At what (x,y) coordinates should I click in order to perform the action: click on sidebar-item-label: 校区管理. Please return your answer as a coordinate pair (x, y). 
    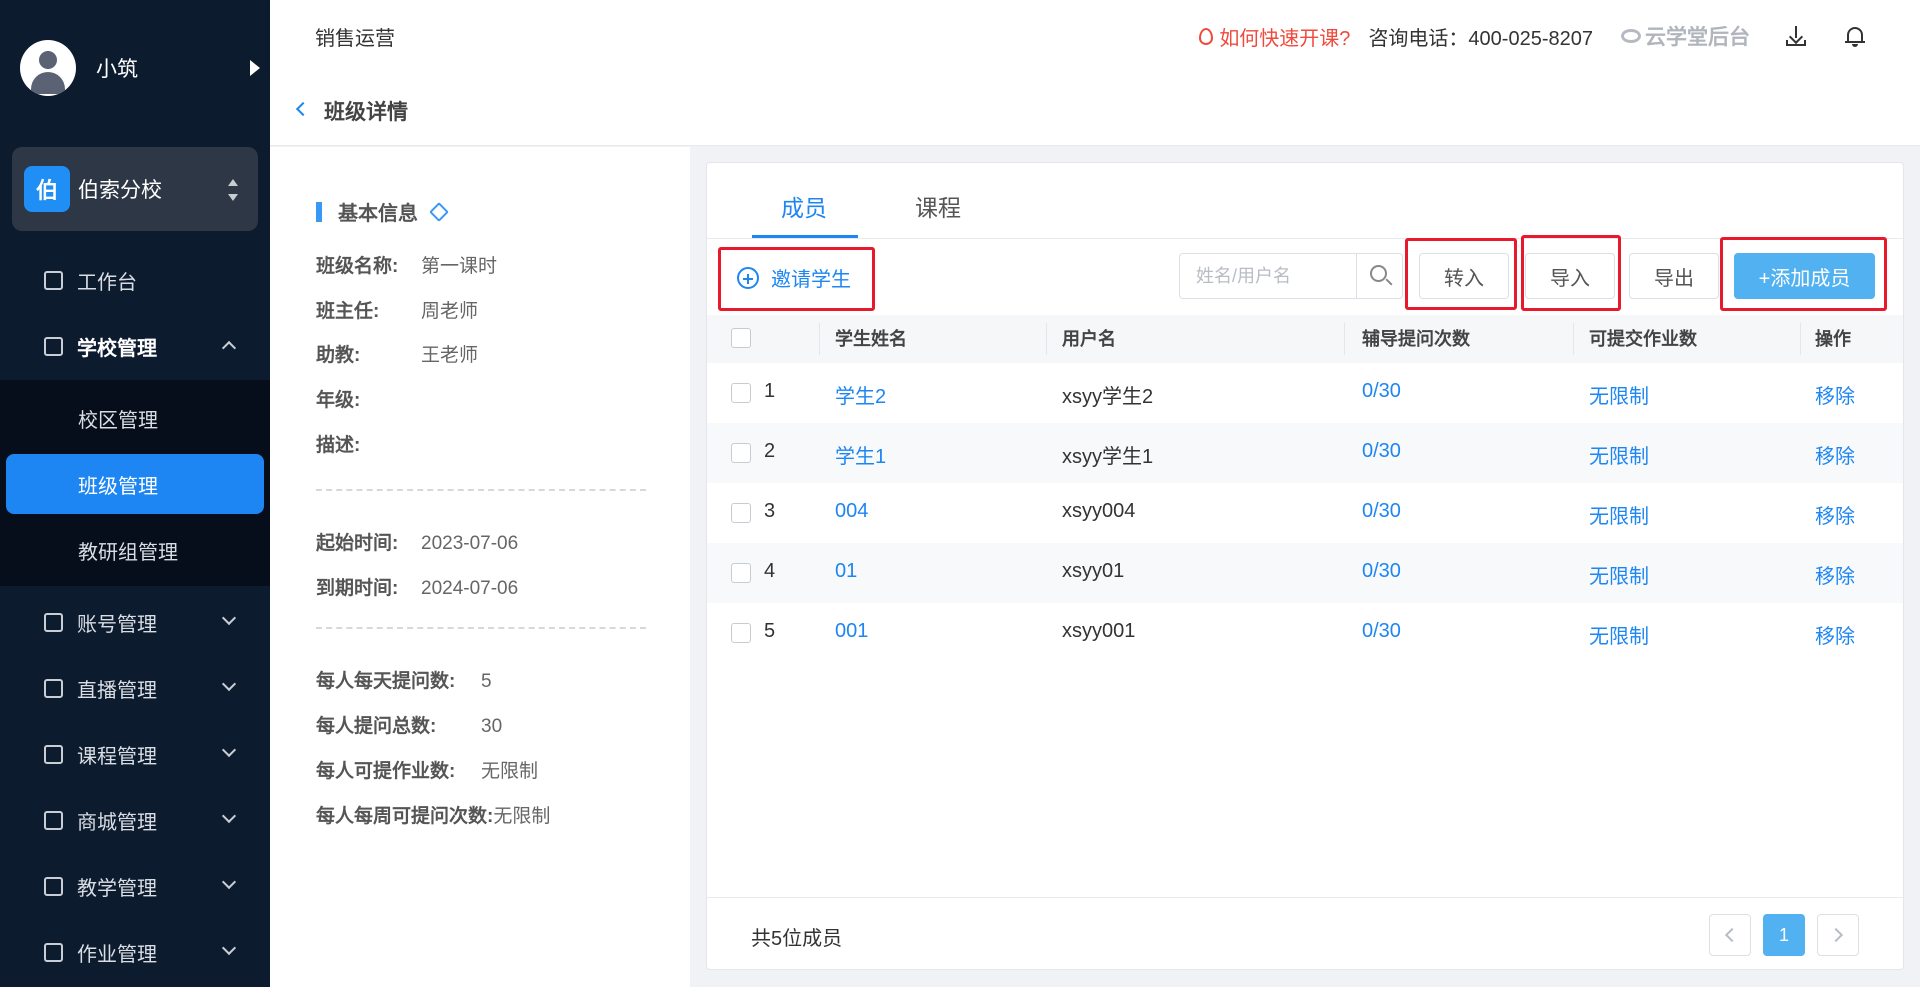
    Looking at the image, I should click on (118, 420).